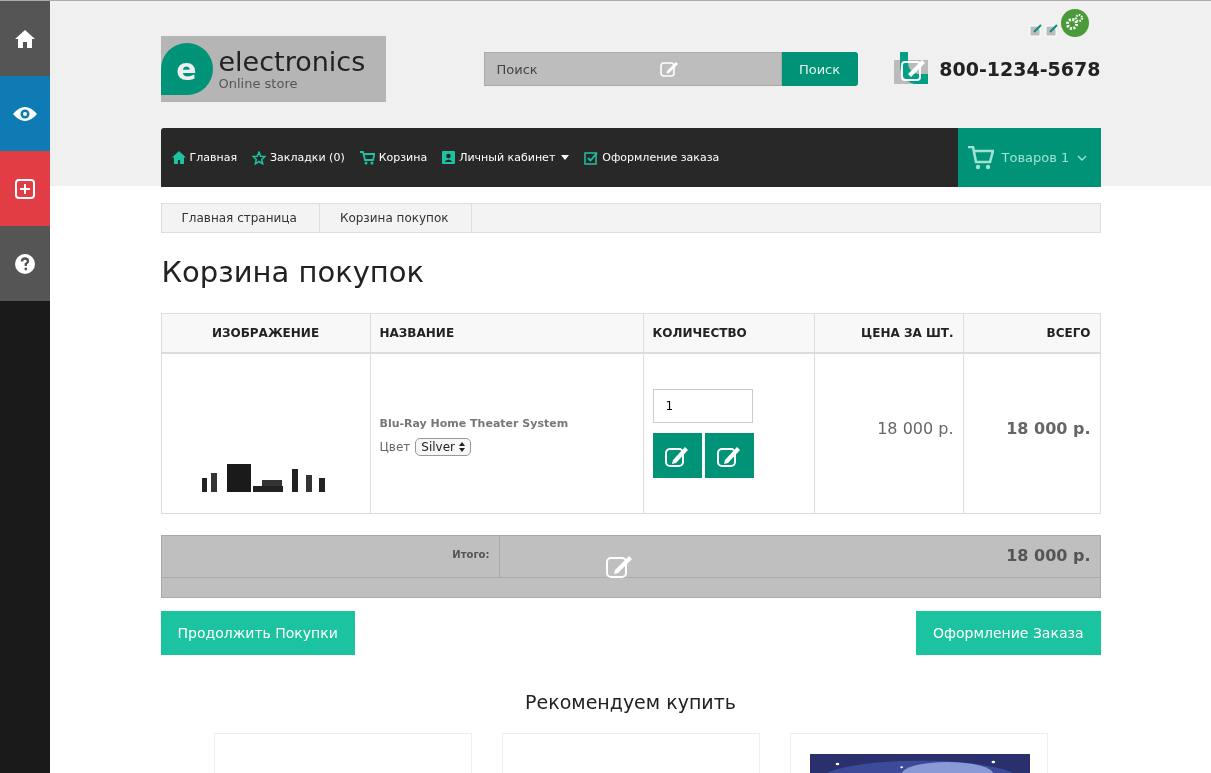 The height and width of the screenshot is (773, 1211). I want to click on quantity-field: 1, so click(702, 406).